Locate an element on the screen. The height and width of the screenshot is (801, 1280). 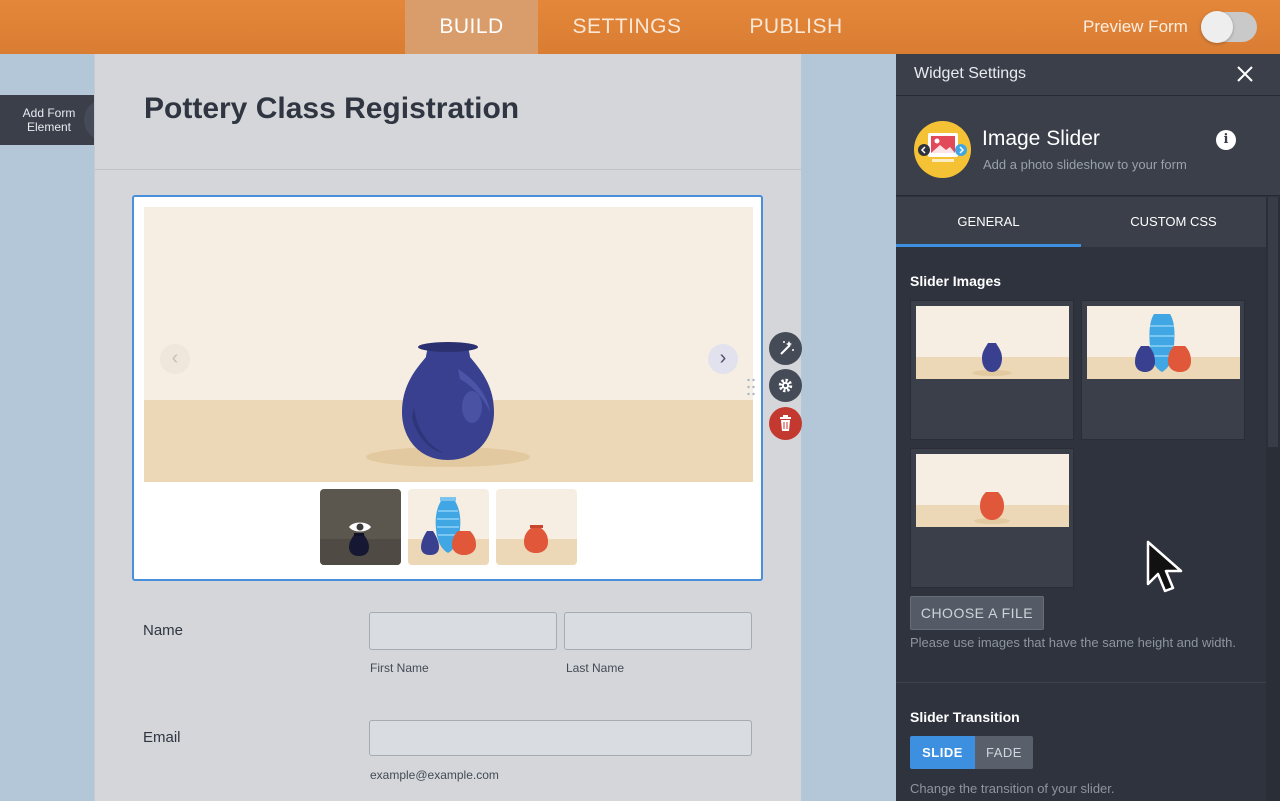
tab-custom-css: CUSTOM CSS is located at coordinates (1173, 222).